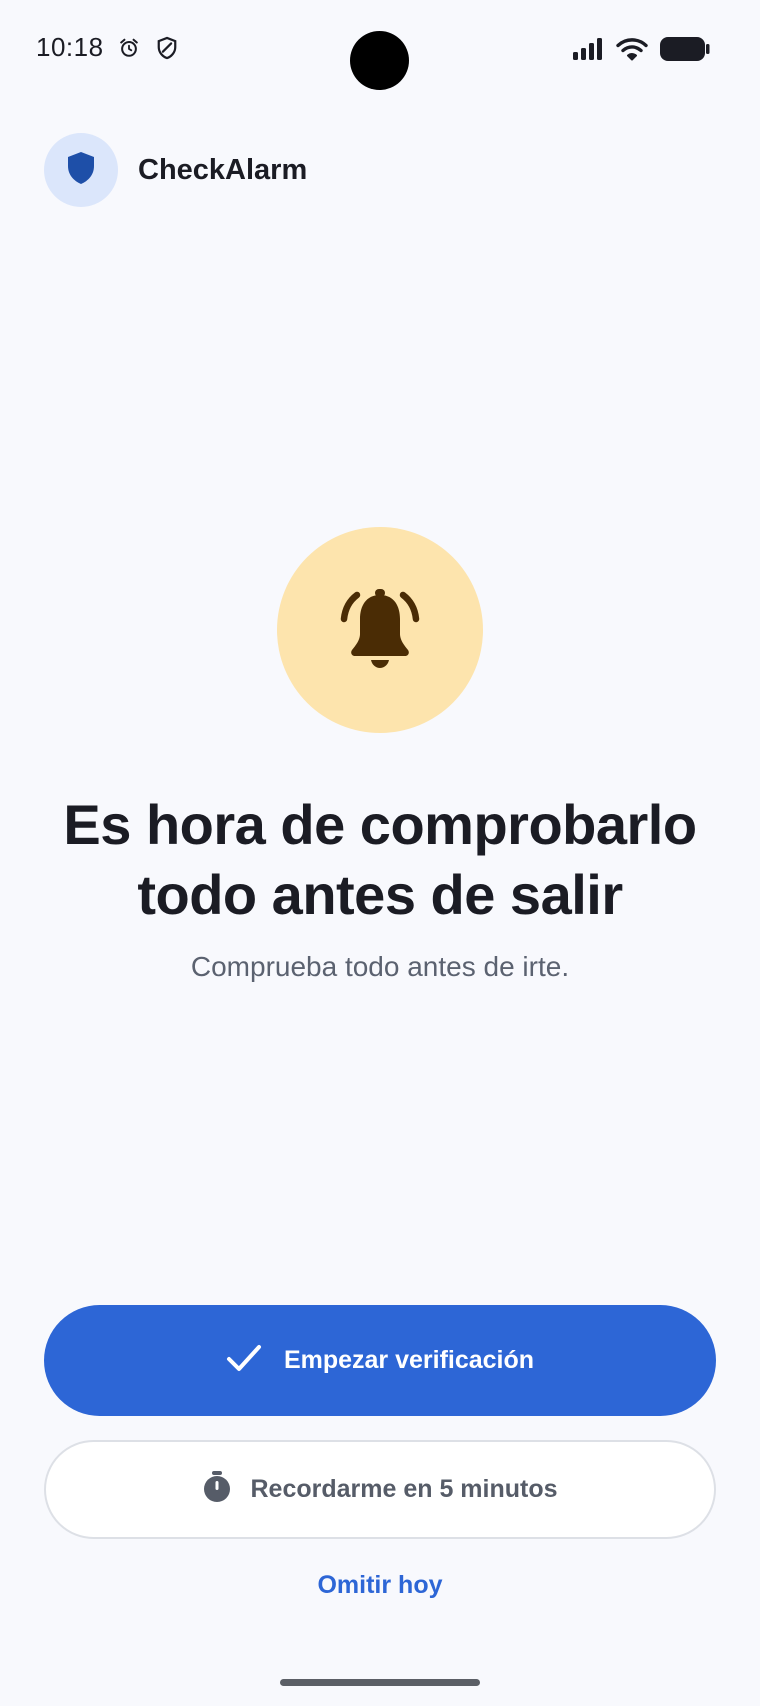  I want to click on wifi-icon, so click(632, 51).